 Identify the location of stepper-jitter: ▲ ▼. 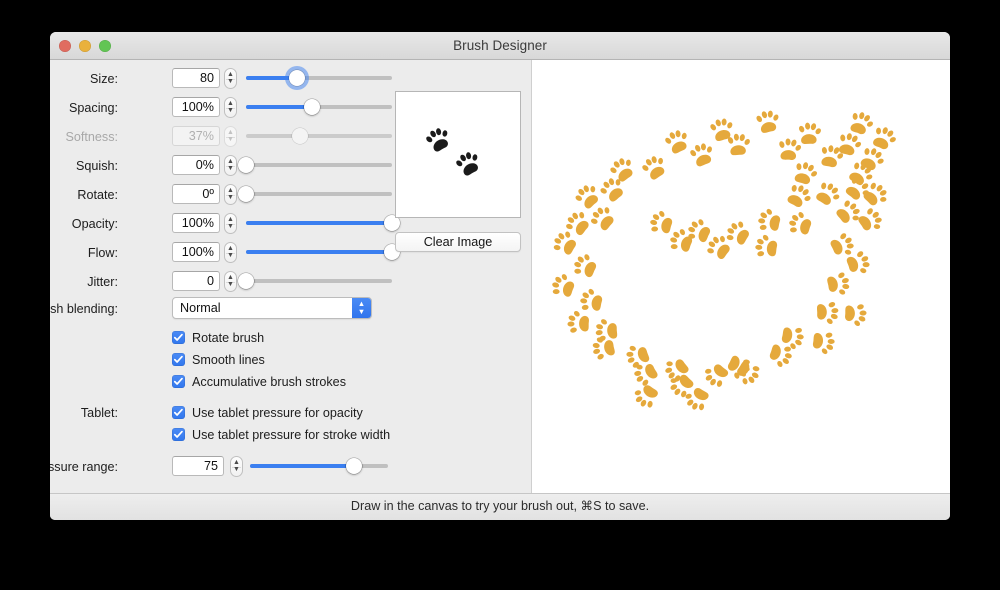
(230, 281).